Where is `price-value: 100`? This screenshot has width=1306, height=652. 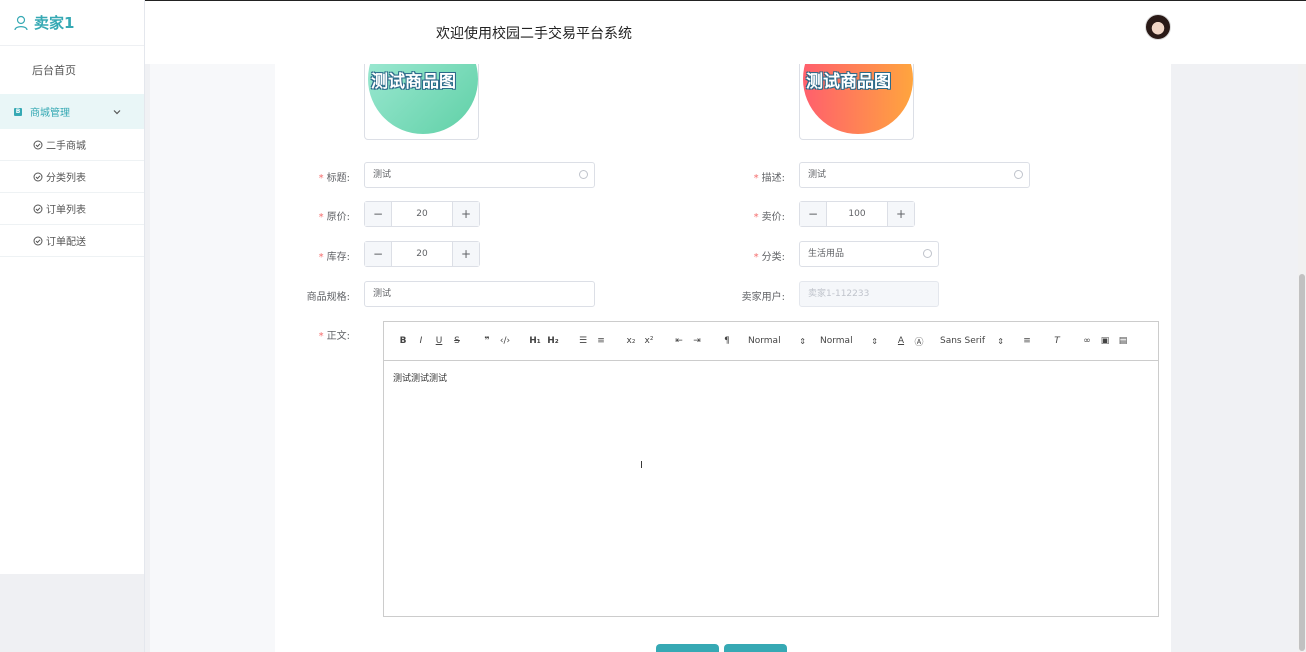 price-value: 100 is located at coordinates (857, 214).